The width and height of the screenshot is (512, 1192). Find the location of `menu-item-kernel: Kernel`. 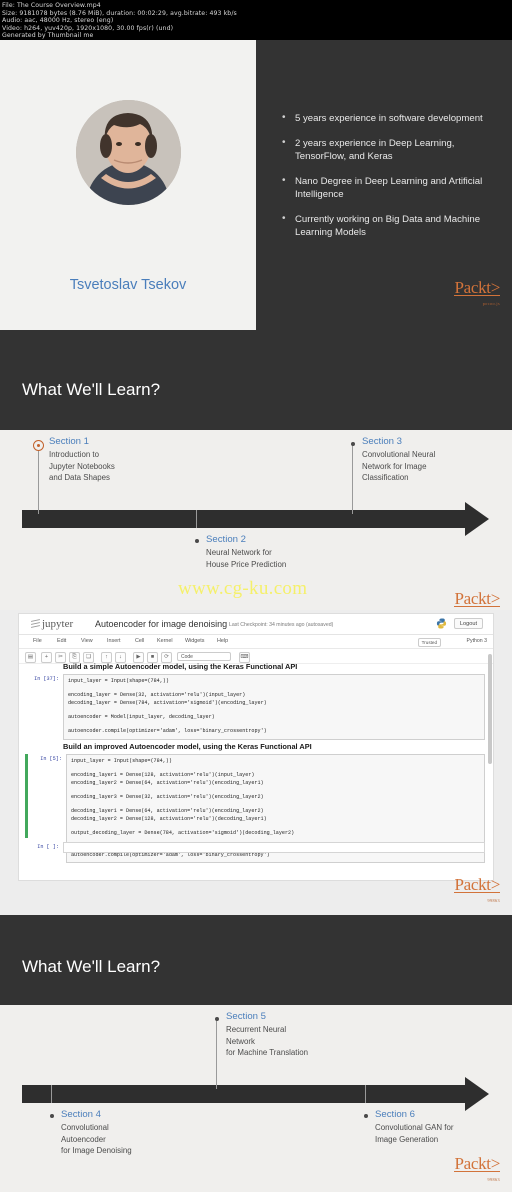

menu-item-kernel: Kernel is located at coordinates (165, 641).